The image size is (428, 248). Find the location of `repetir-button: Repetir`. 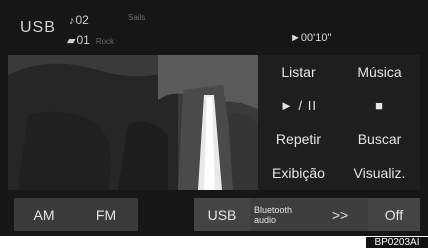

repetir-button: Repetir is located at coordinates (298, 140).